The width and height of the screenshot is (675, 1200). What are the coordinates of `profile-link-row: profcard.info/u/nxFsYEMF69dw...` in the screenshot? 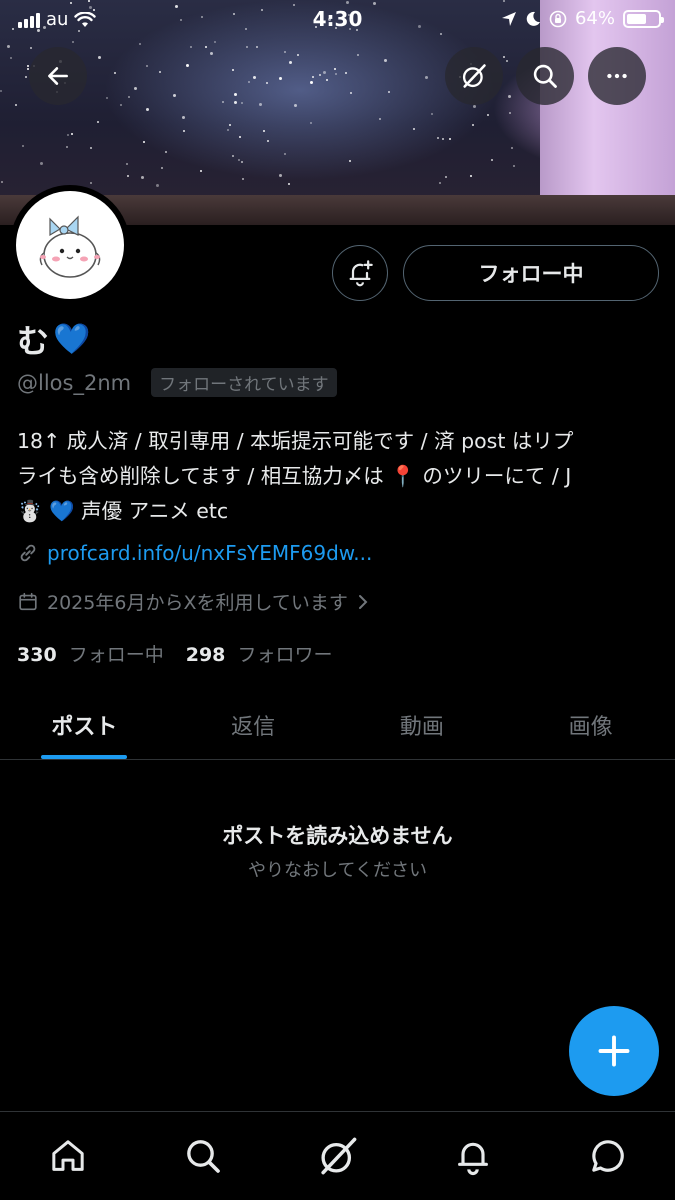 It's located at (194, 553).